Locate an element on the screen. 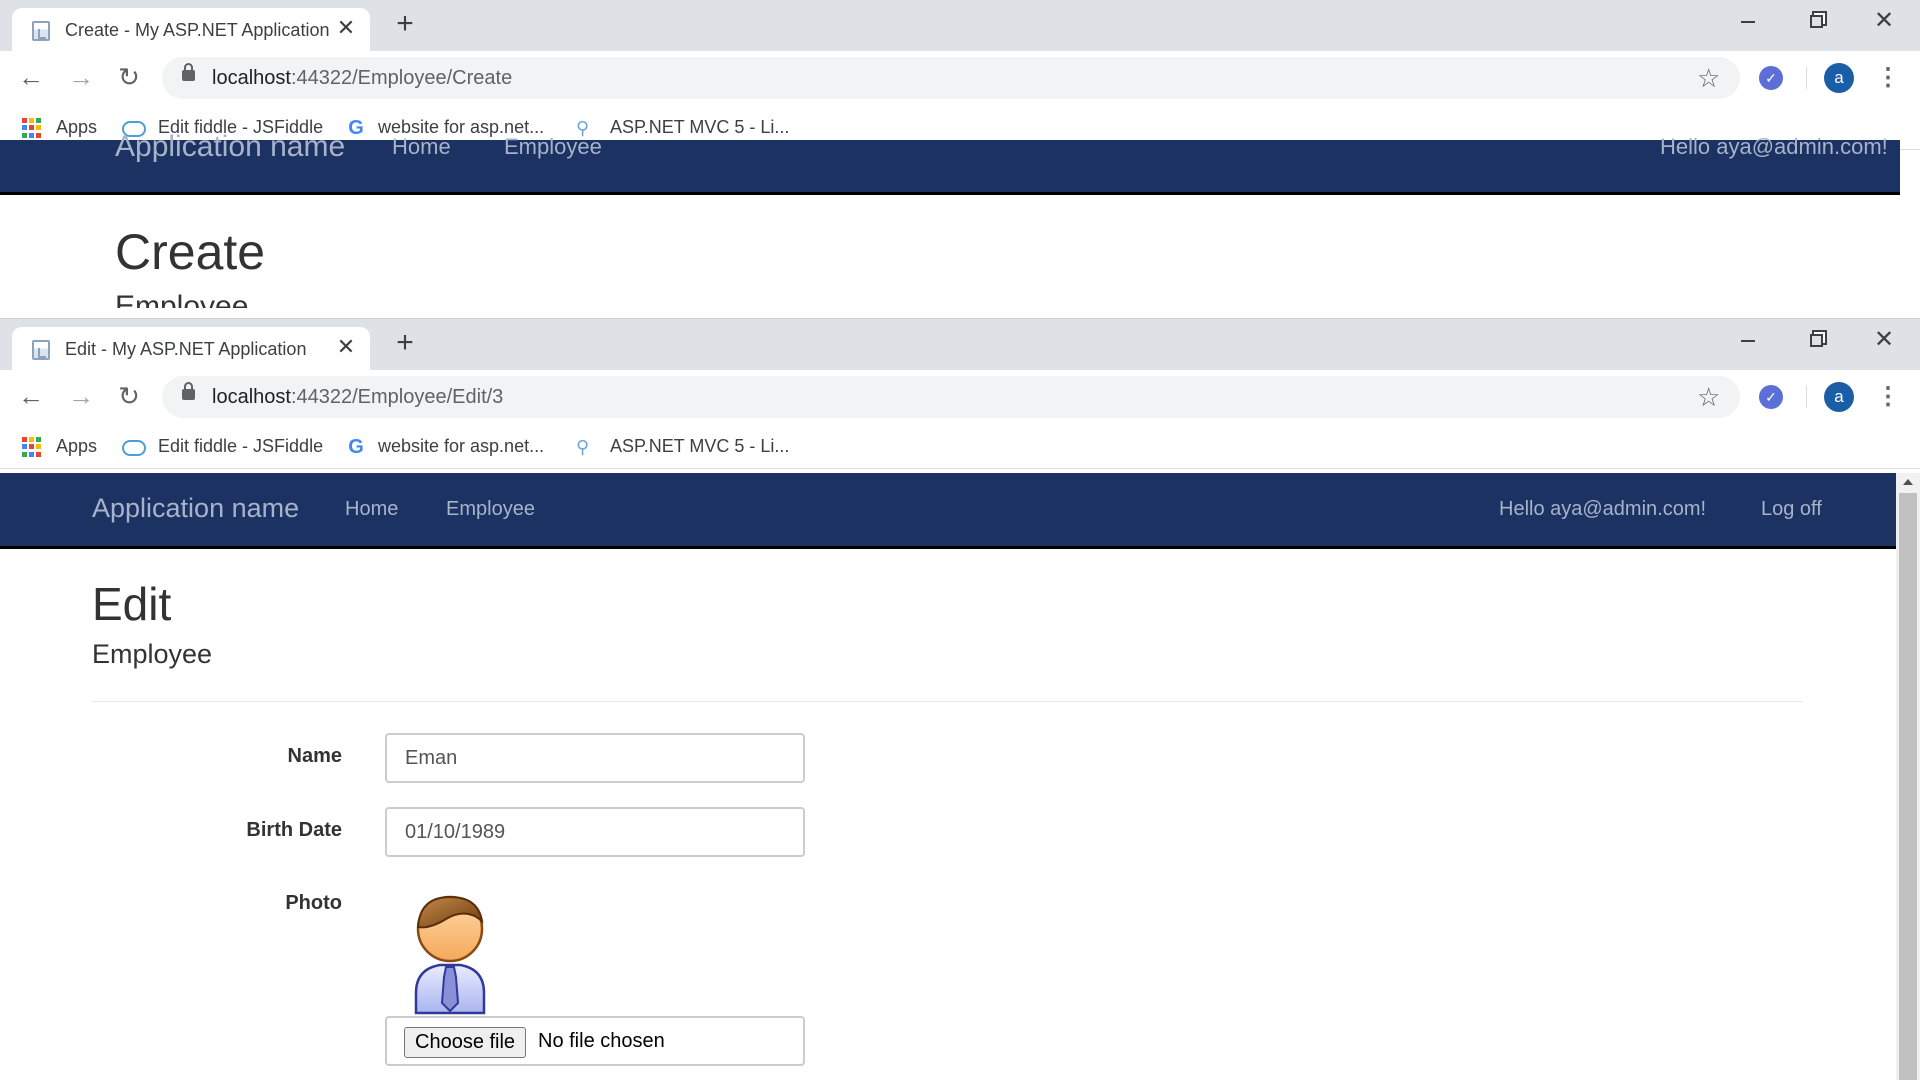 The height and width of the screenshot is (1080, 1920). tab-strip: Edit - My ASP.NET Application ✕ + ✕ is located at coordinates (960, 344).